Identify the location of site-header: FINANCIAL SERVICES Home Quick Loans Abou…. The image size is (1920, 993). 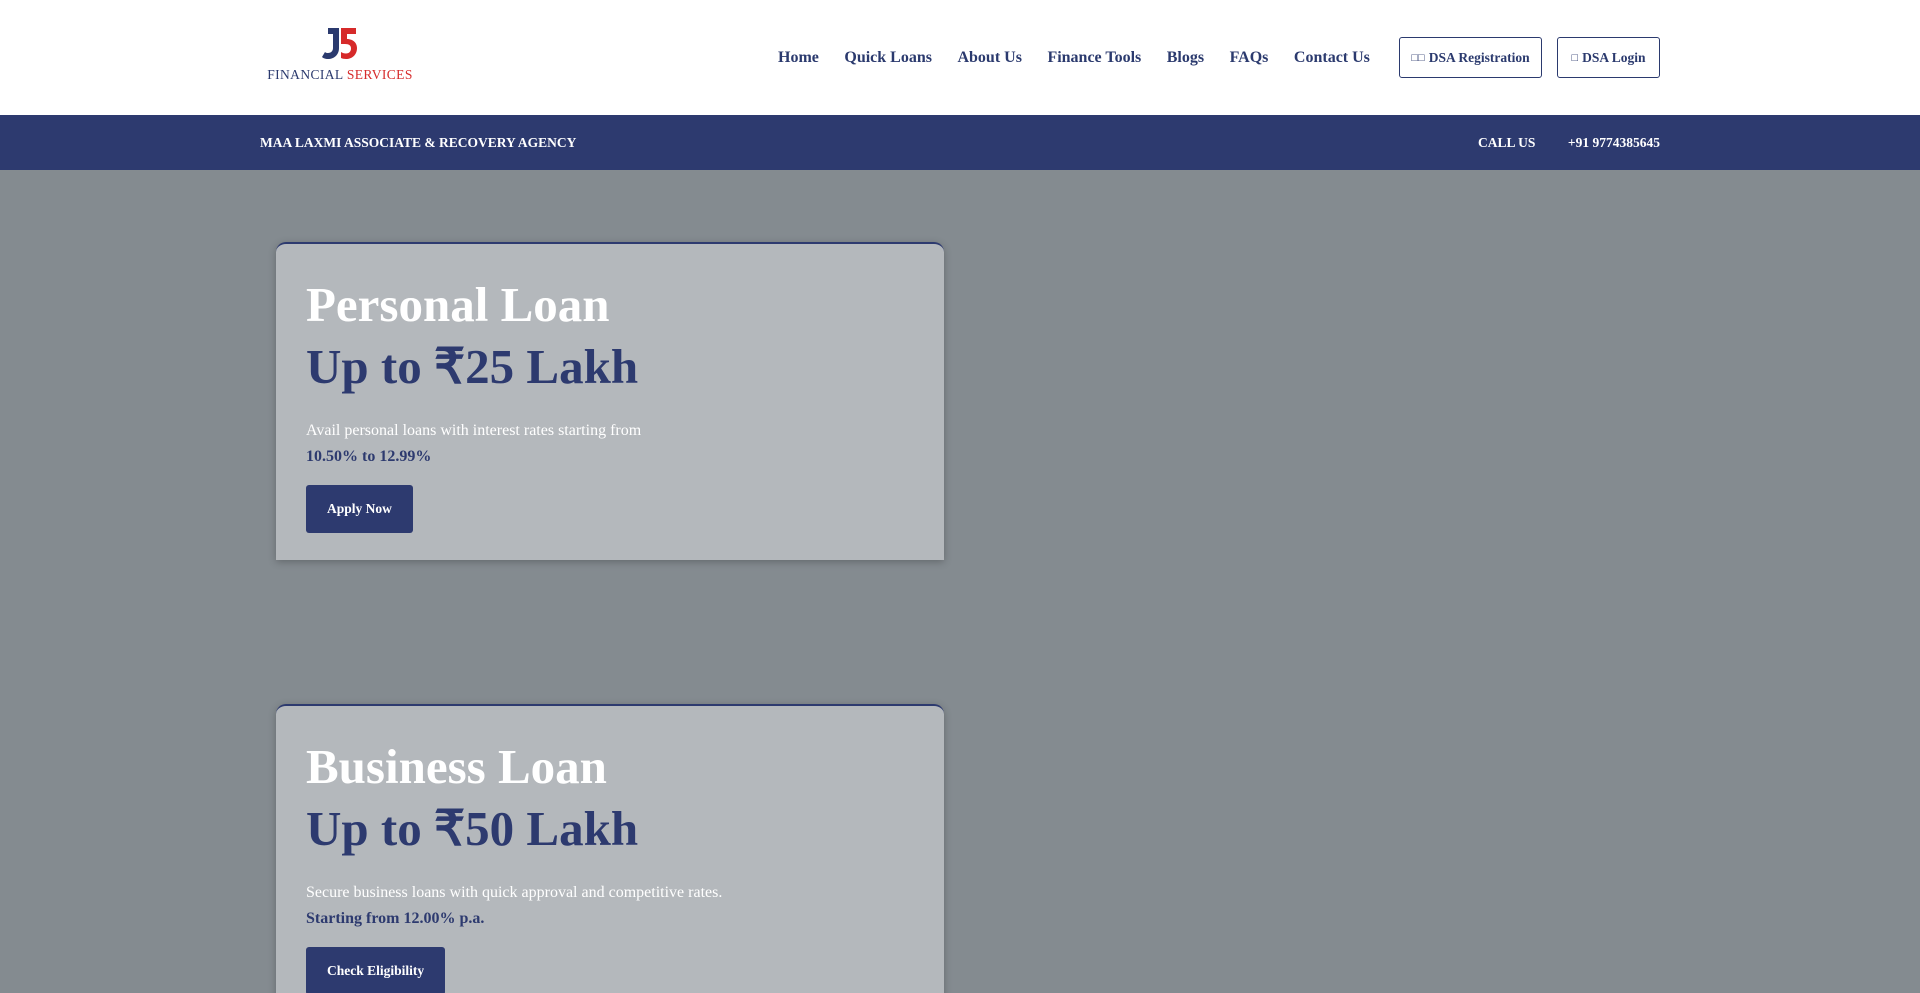
(960, 57).